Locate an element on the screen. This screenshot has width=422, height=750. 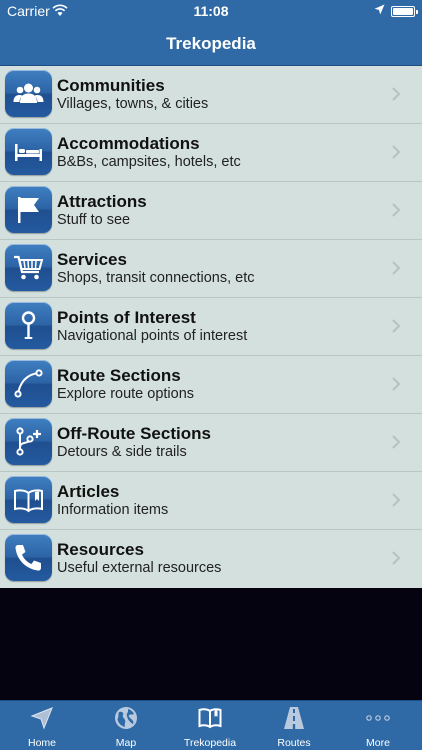
list-item-subtitle: Useful external resources is located at coordinates (139, 568).